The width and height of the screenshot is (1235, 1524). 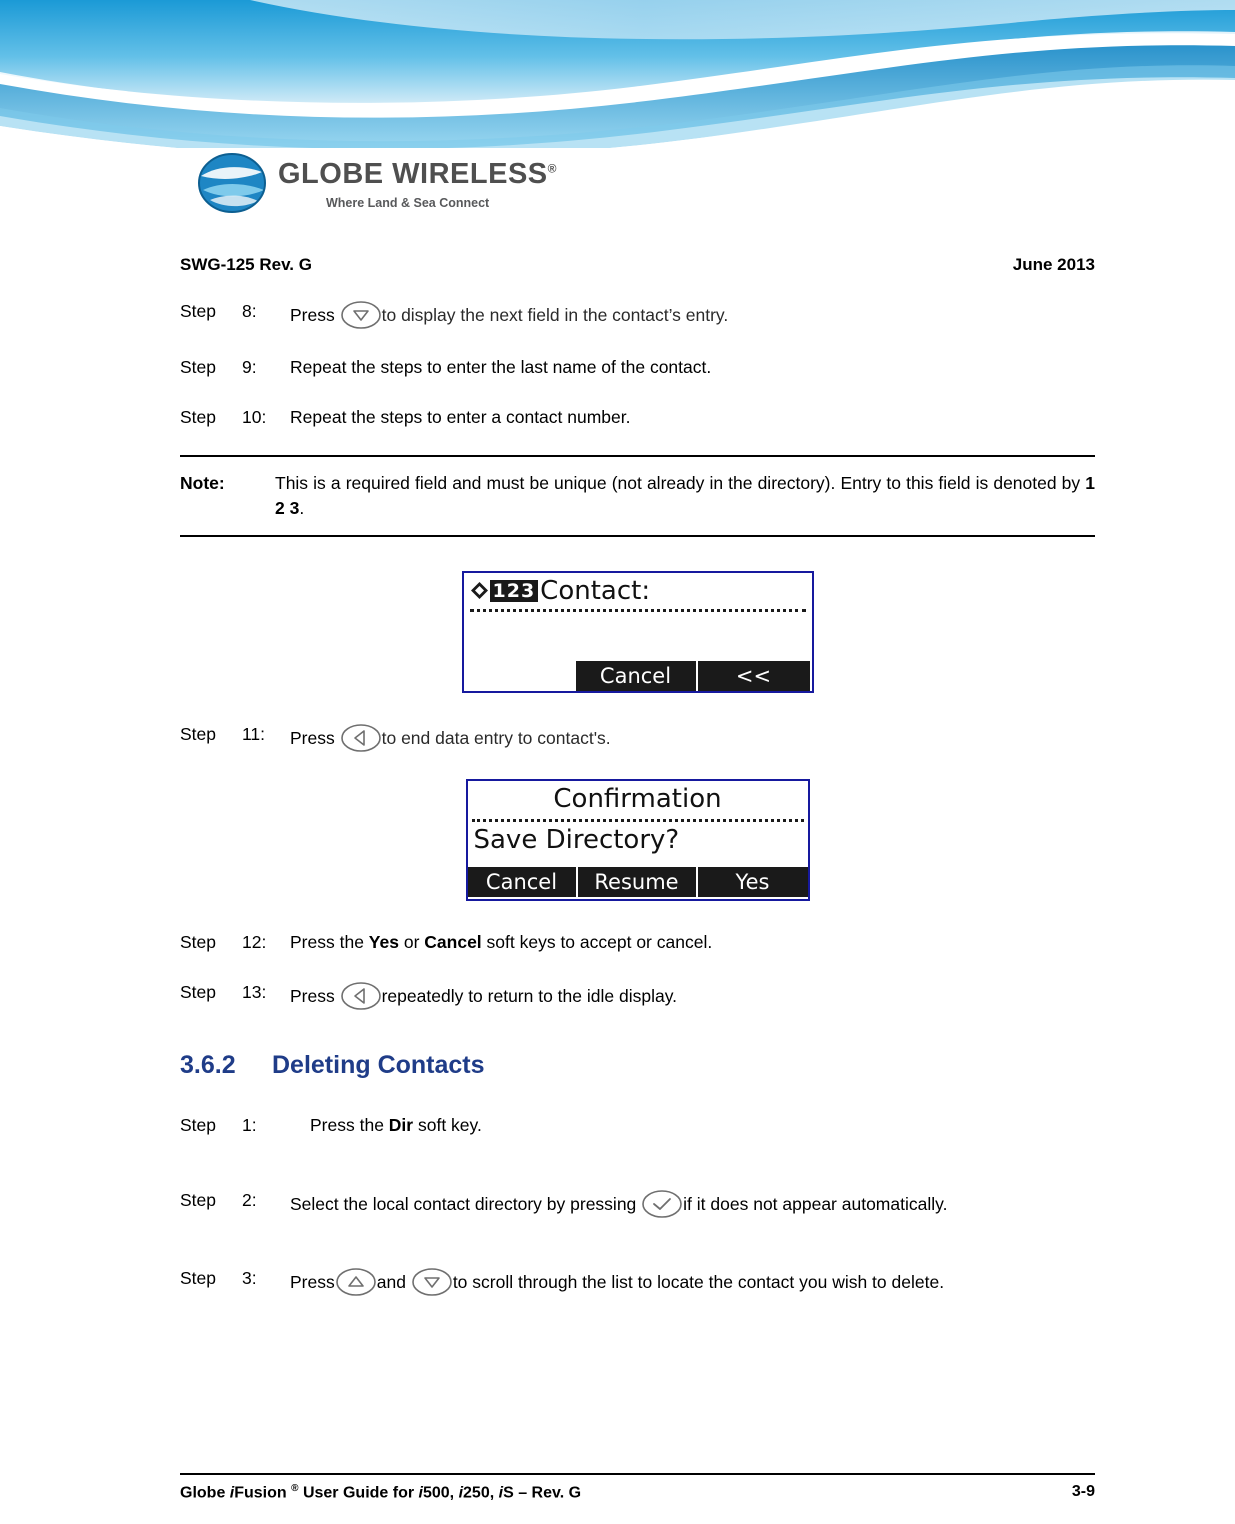 What do you see at coordinates (542, 1492) in the screenshot?
I see `footer-text-6: S – Rev. G` at bounding box center [542, 1492].